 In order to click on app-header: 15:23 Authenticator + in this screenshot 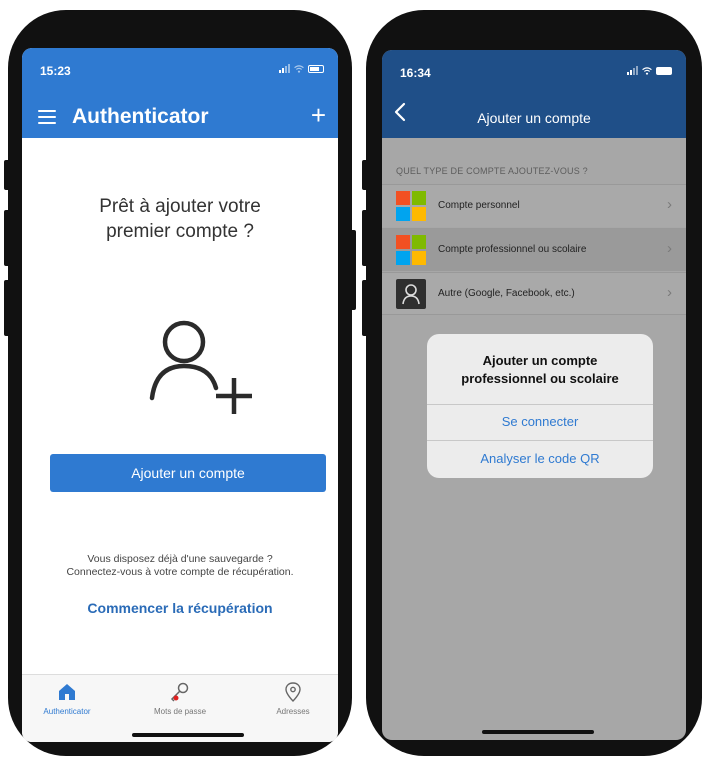, I will do `click(180, 93)`.